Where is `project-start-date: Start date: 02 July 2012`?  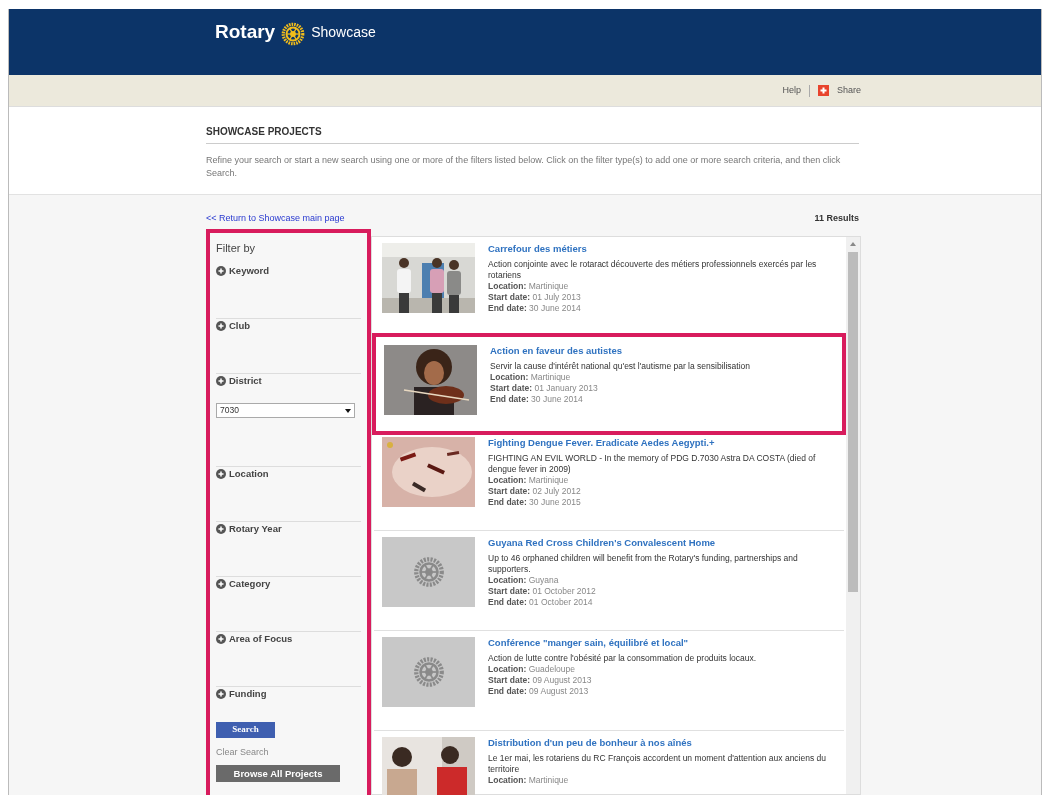
project-start-date: Start date: 02 July 2012 is located at coordinates (535, 491).